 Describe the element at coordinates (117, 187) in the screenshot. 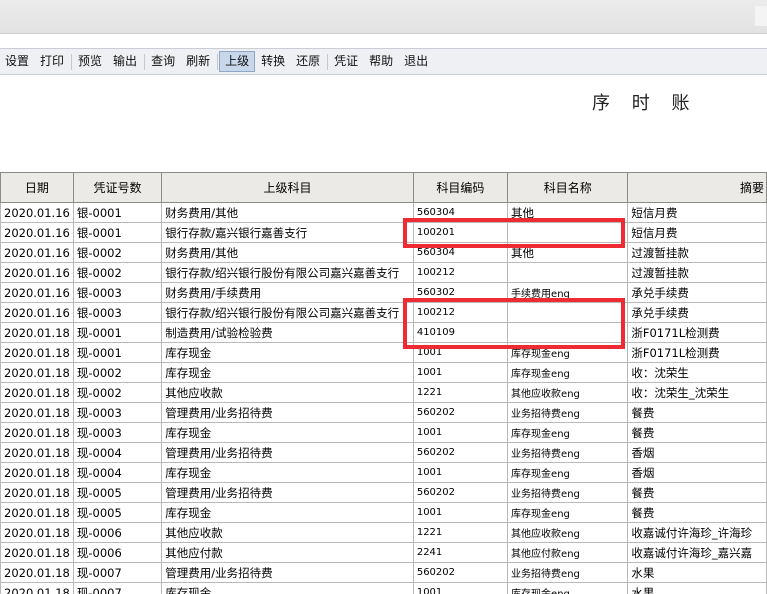

I see `column-header-voucher-no: 凭证号数` at that location.